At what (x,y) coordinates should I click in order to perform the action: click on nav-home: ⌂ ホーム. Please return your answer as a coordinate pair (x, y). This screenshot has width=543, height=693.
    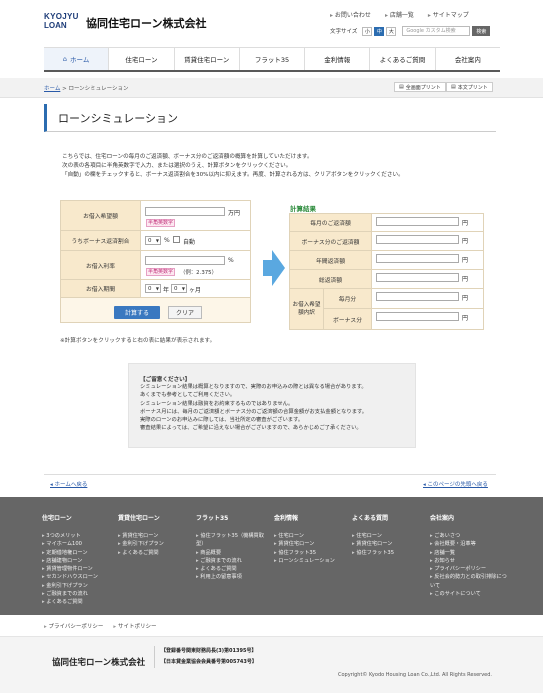
    Looking at the image, I should click on (77, 59).